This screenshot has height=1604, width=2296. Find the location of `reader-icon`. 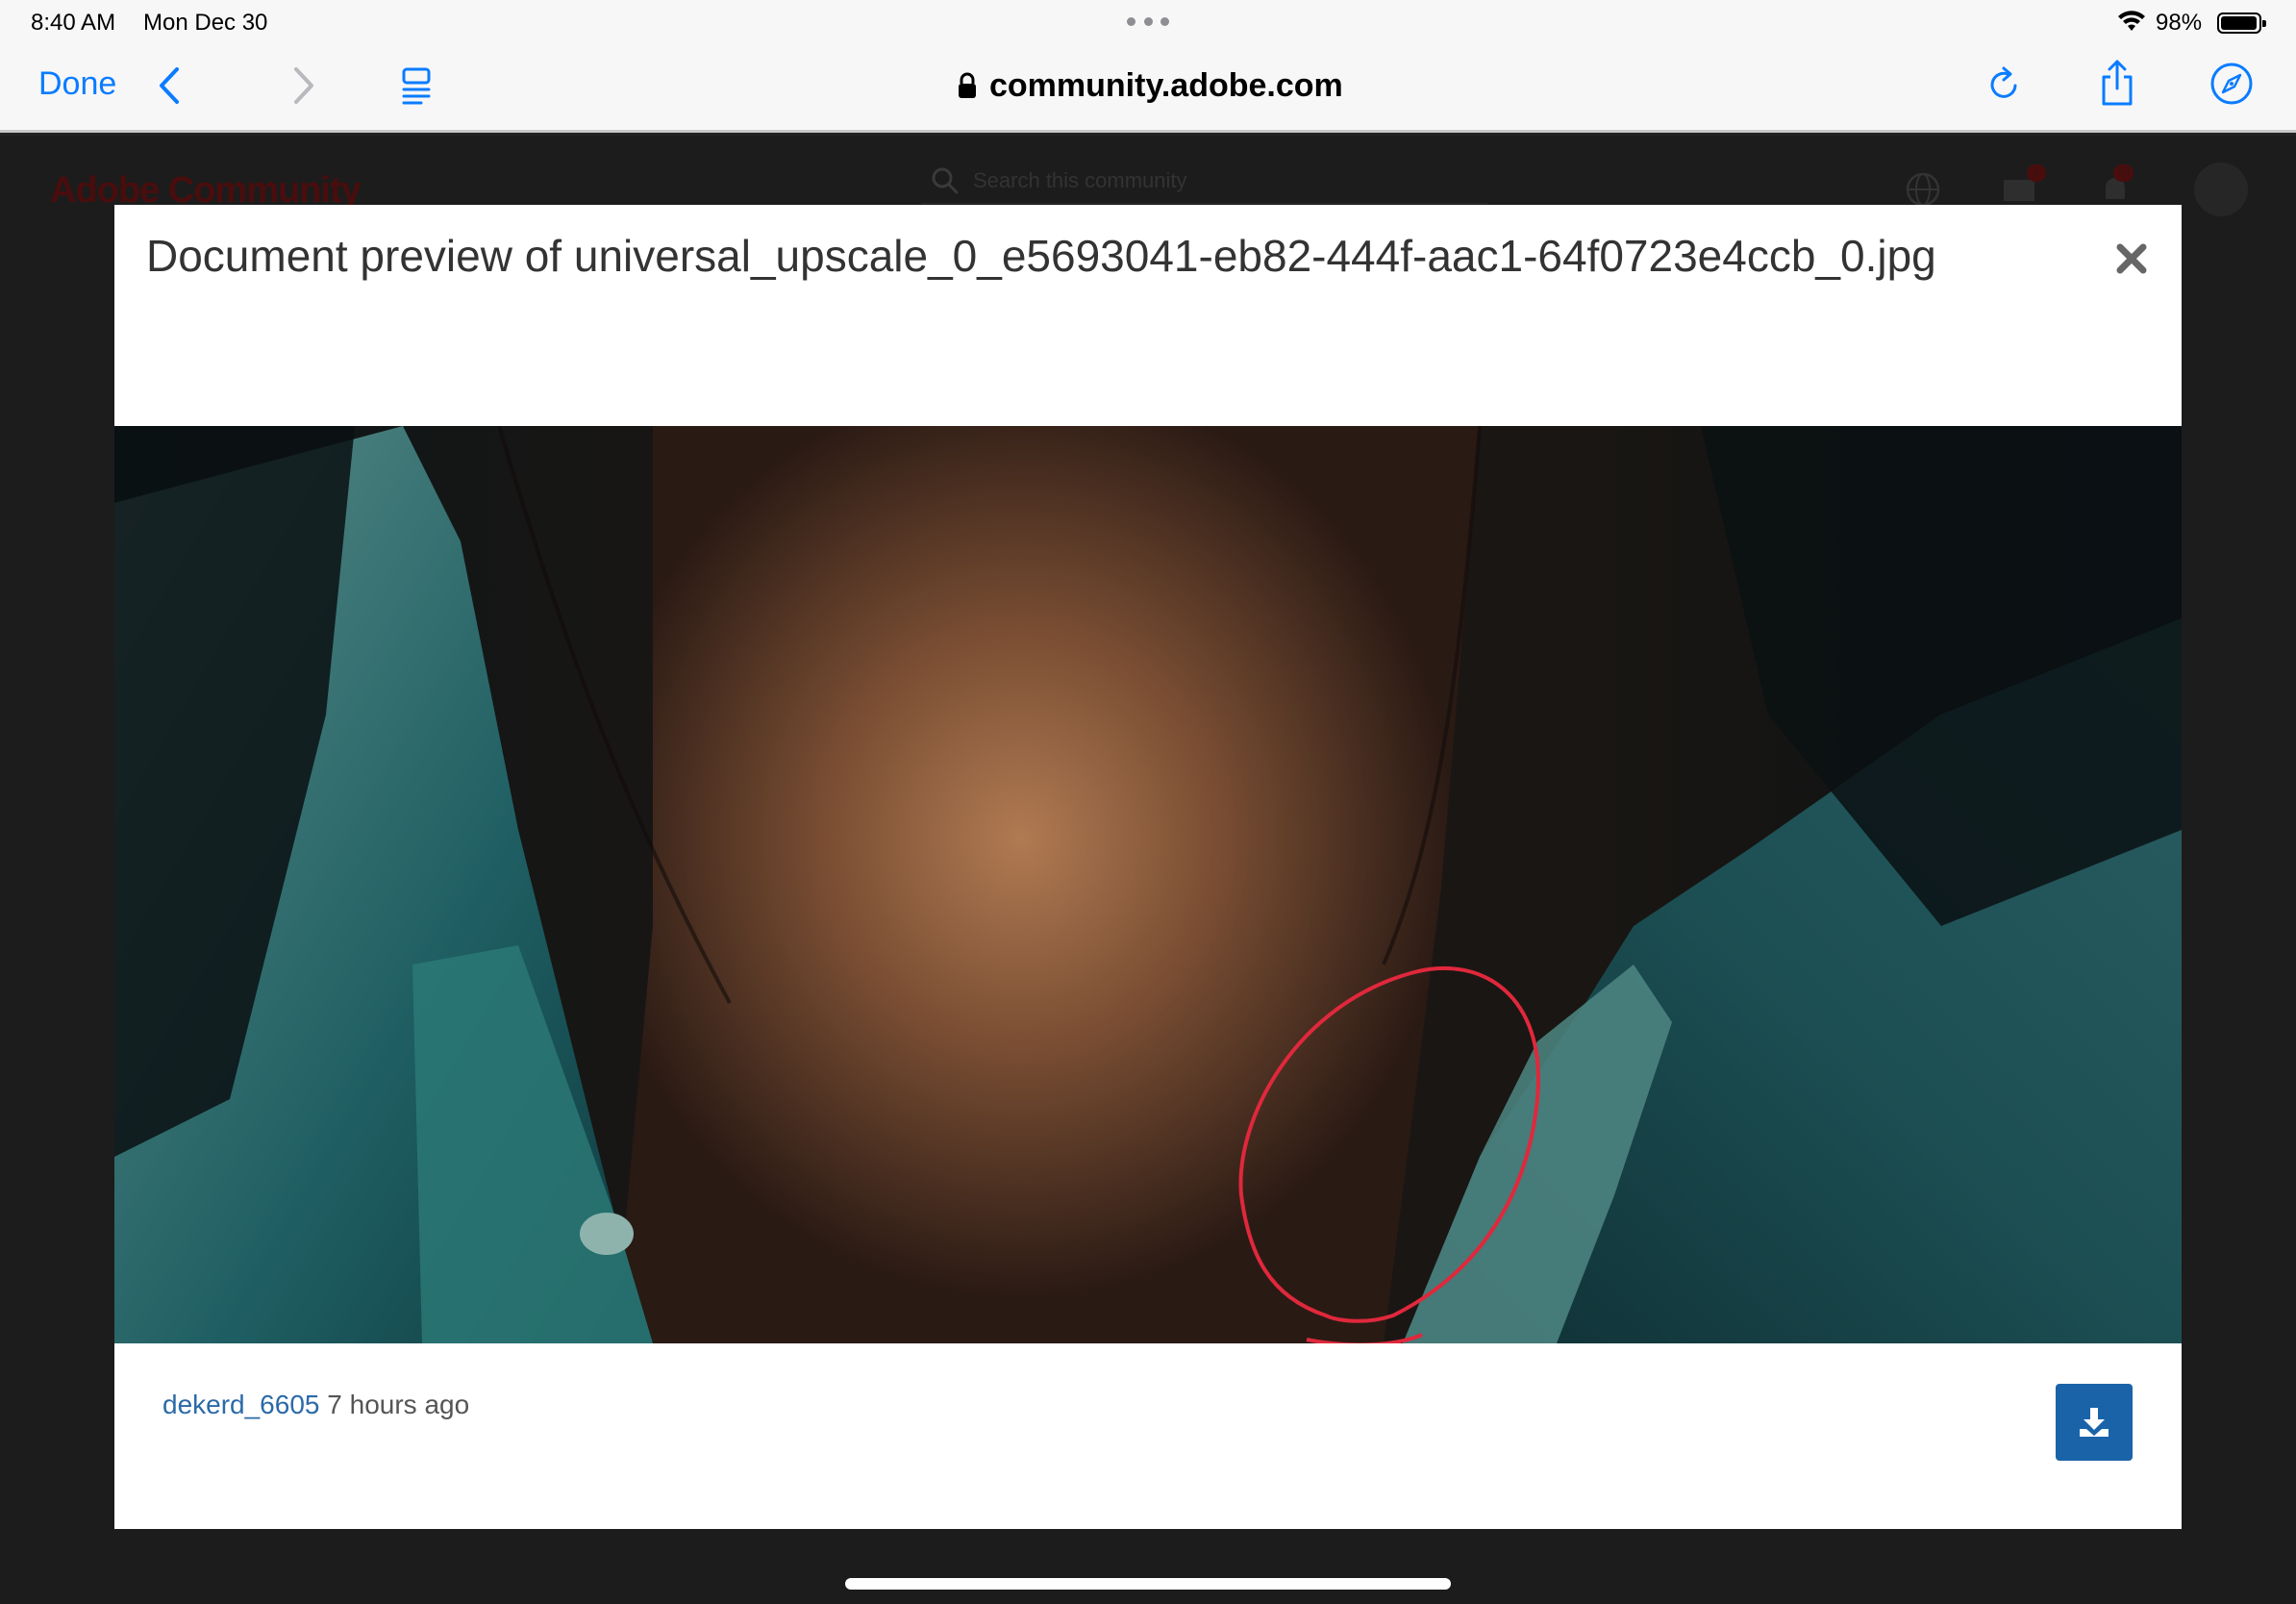

reader-icon is located at coordinates (417, 85).